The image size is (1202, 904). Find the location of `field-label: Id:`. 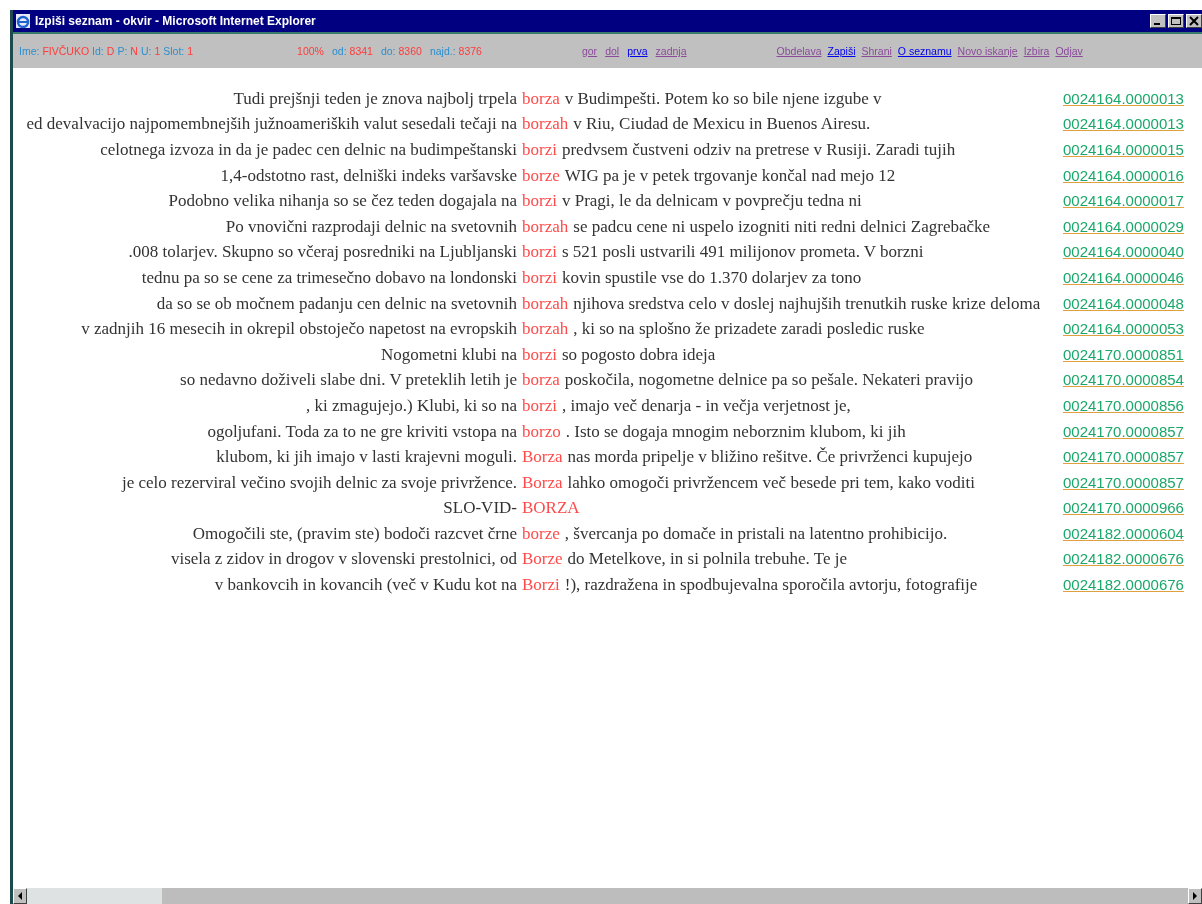

field-label: Id: is located at coordinates (98, 51).